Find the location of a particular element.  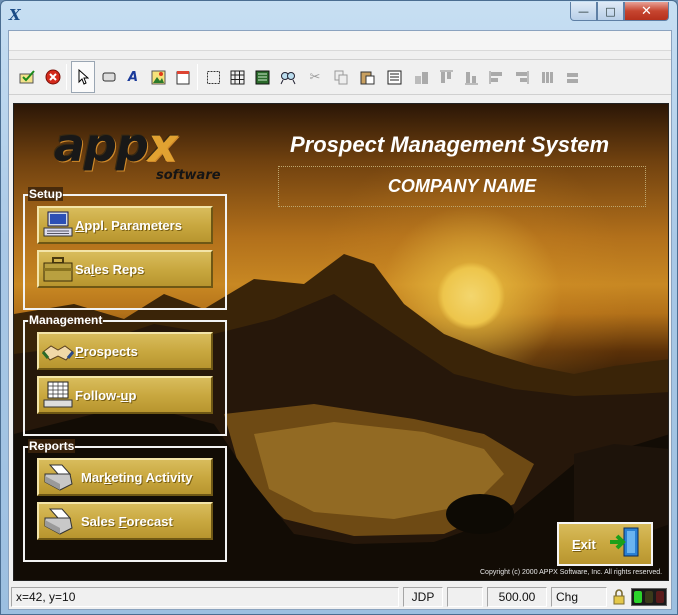

grid-icon is located at coordinates (237, 77).